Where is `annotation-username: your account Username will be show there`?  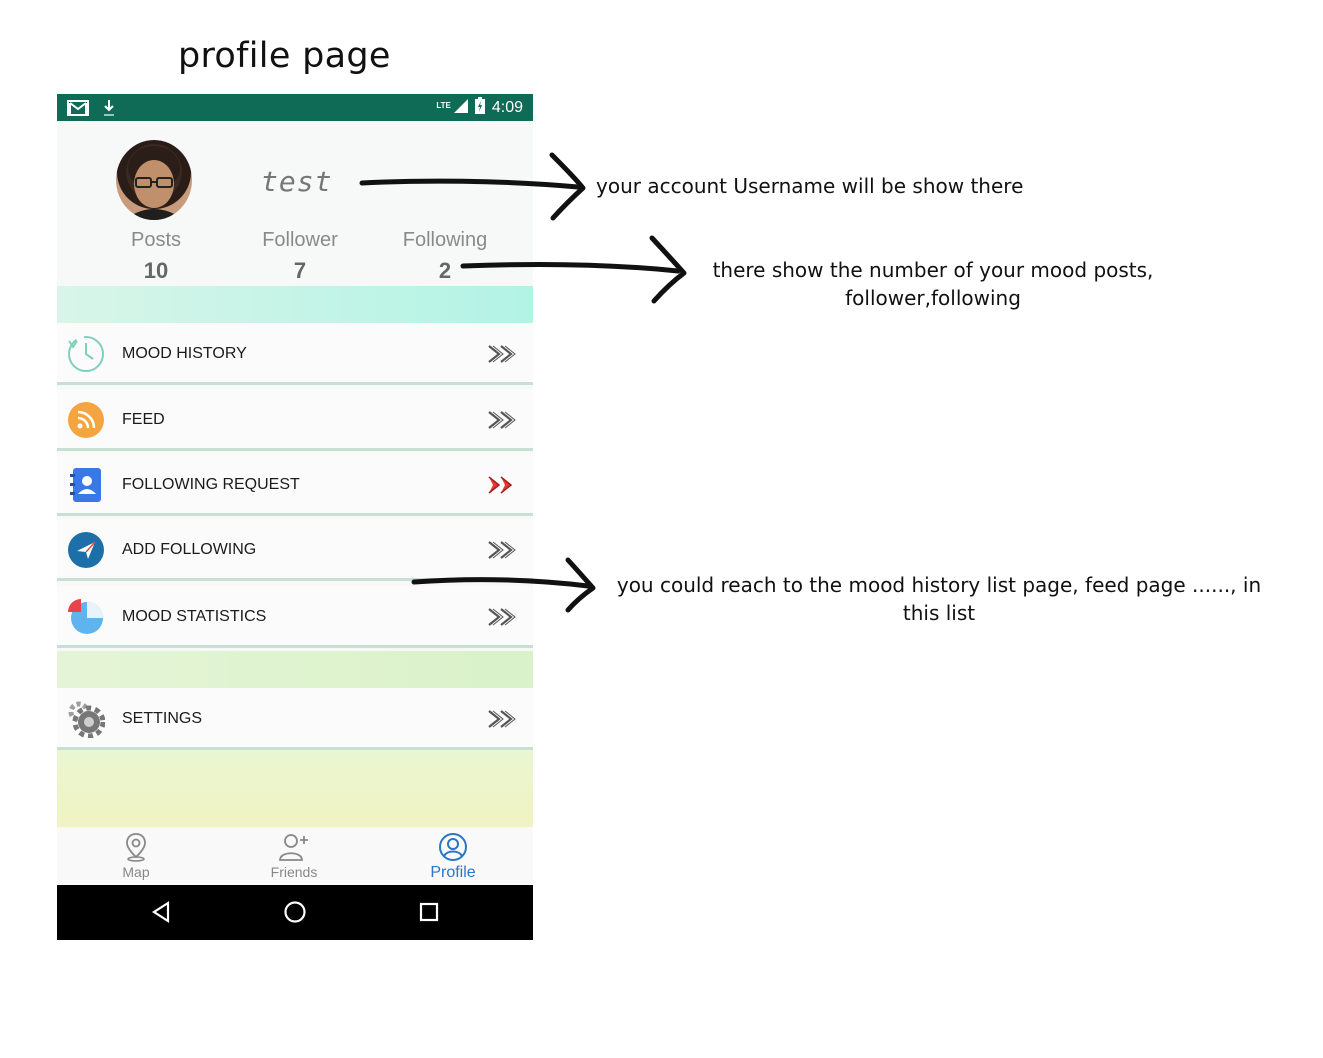
annotation-username: your account Username will be show there is located at coordinates (811, 186).